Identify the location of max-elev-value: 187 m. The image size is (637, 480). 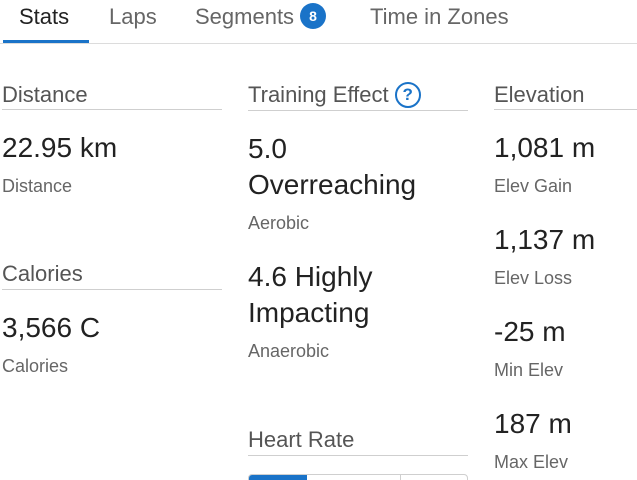
(533, 423).